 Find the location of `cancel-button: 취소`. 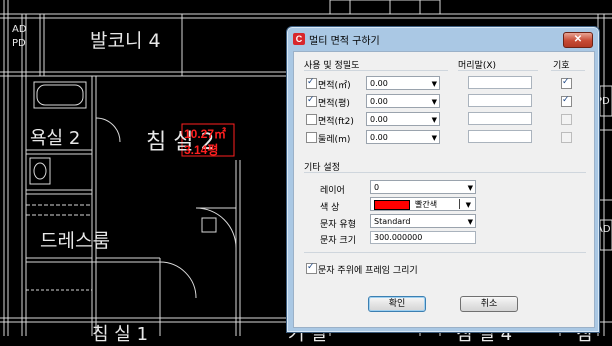

cancel-button: 취소 is located at coordinates (489, 304).